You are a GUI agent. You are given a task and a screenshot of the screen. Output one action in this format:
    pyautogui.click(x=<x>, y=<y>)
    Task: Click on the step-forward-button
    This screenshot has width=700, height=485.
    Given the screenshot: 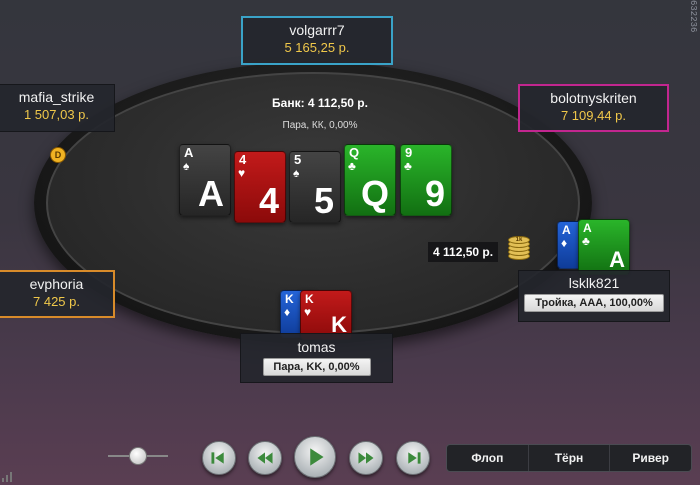 What is the action you would take?
    pyautogui.click(x=366, y=458)
    